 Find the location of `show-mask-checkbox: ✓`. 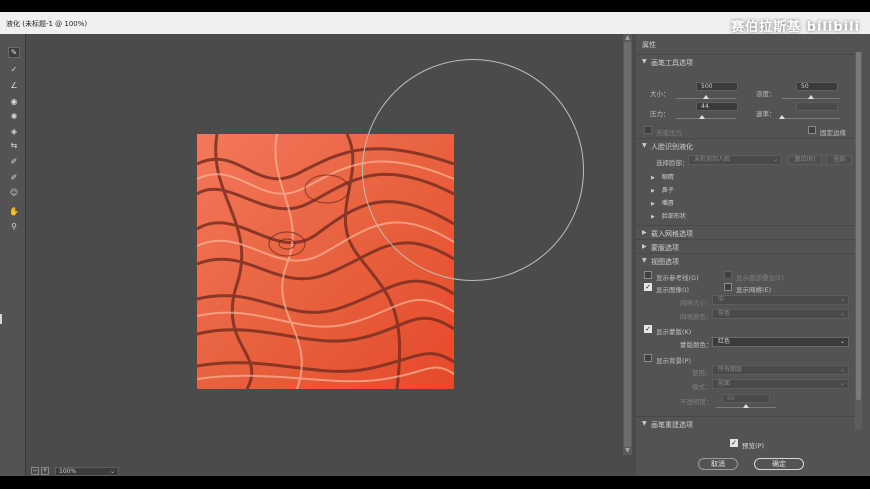

show-mask-checkbox: ✓ is located at coordinates (648, 329).